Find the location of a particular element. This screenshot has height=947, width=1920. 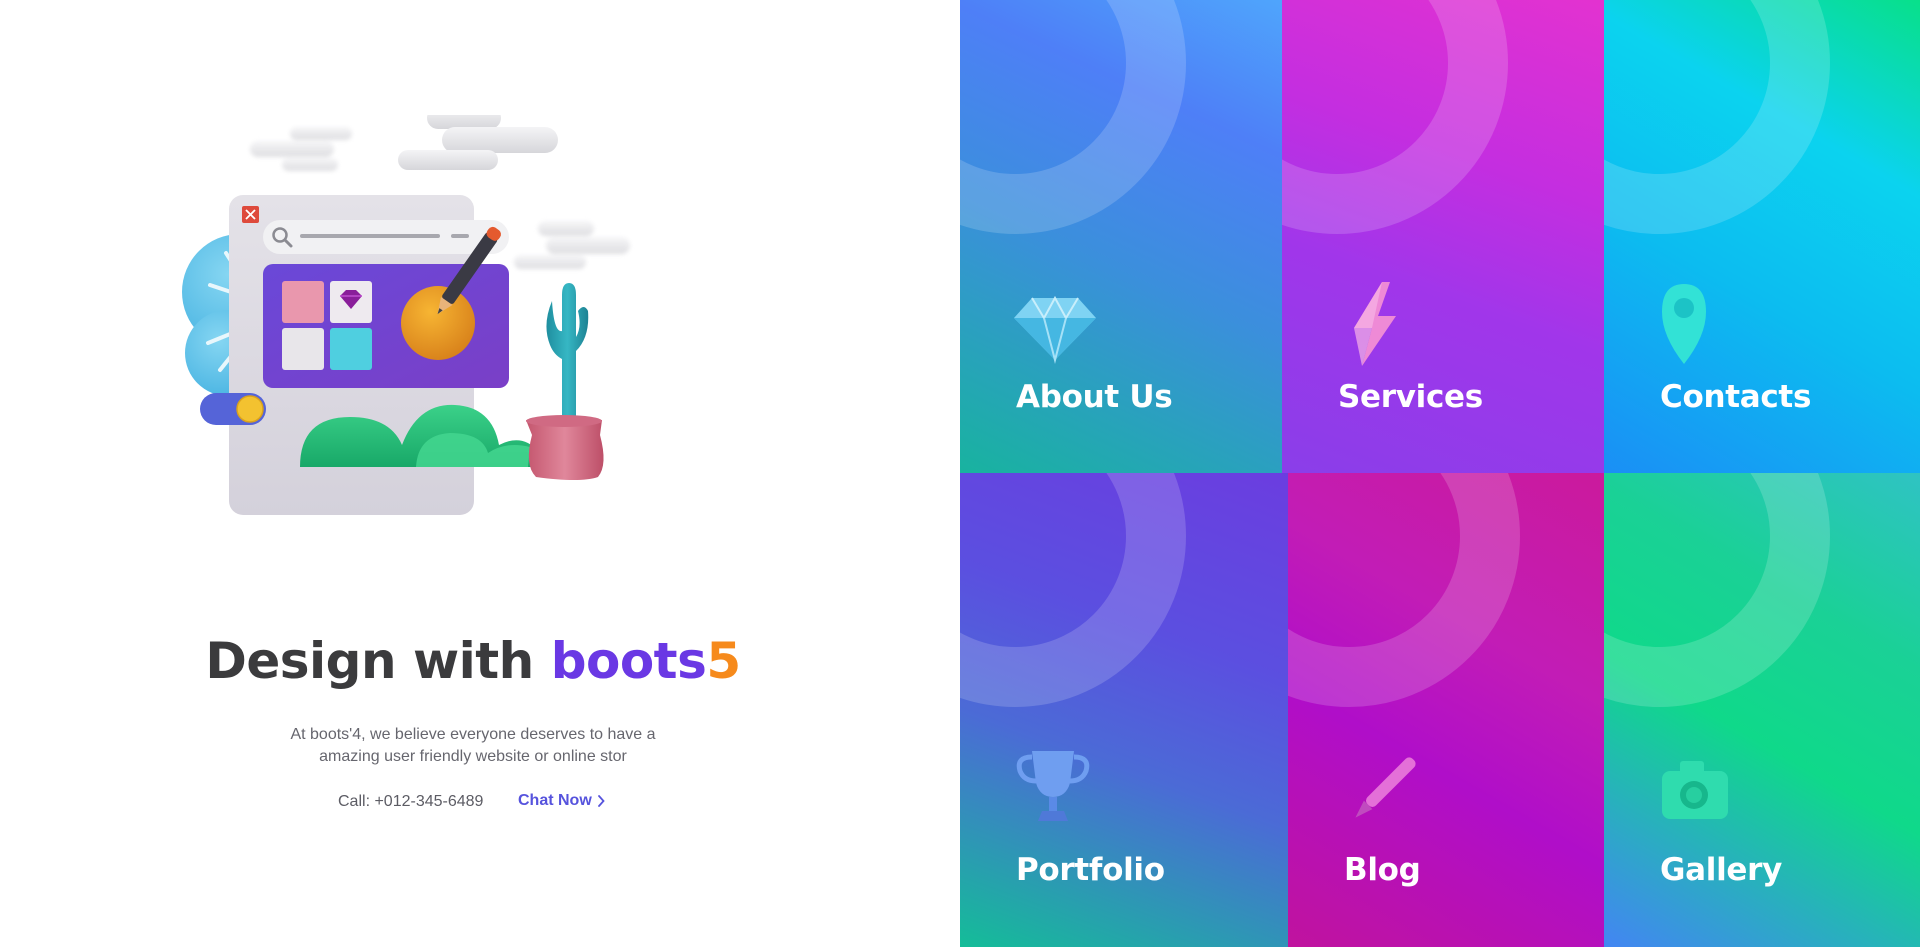

location-pin-icon is located at coordinates (1684, 324).